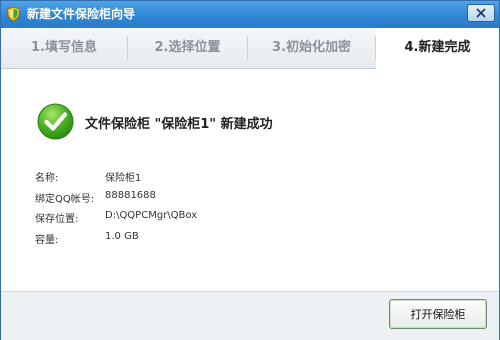  I want to click on shield-icon, so click(13, 14).